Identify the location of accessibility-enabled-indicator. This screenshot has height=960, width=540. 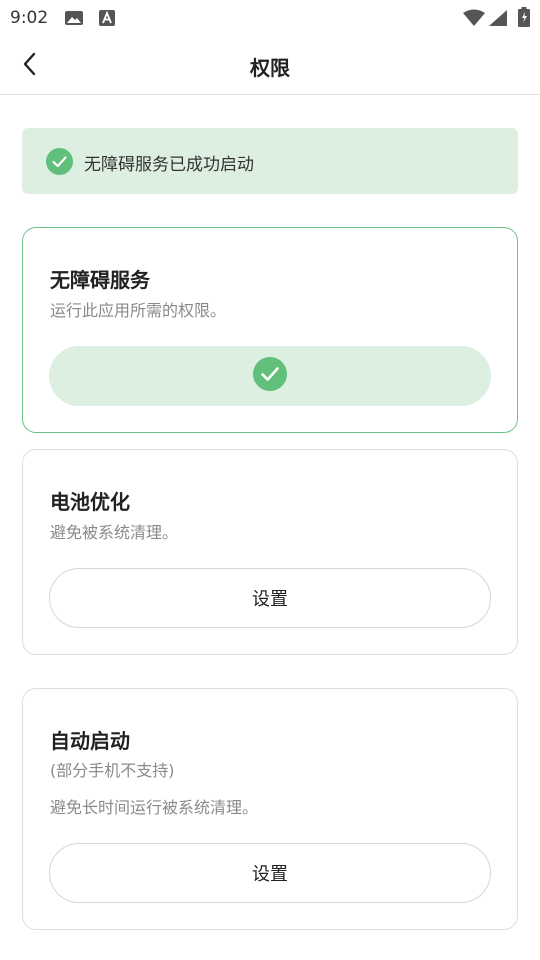
(270, 376).